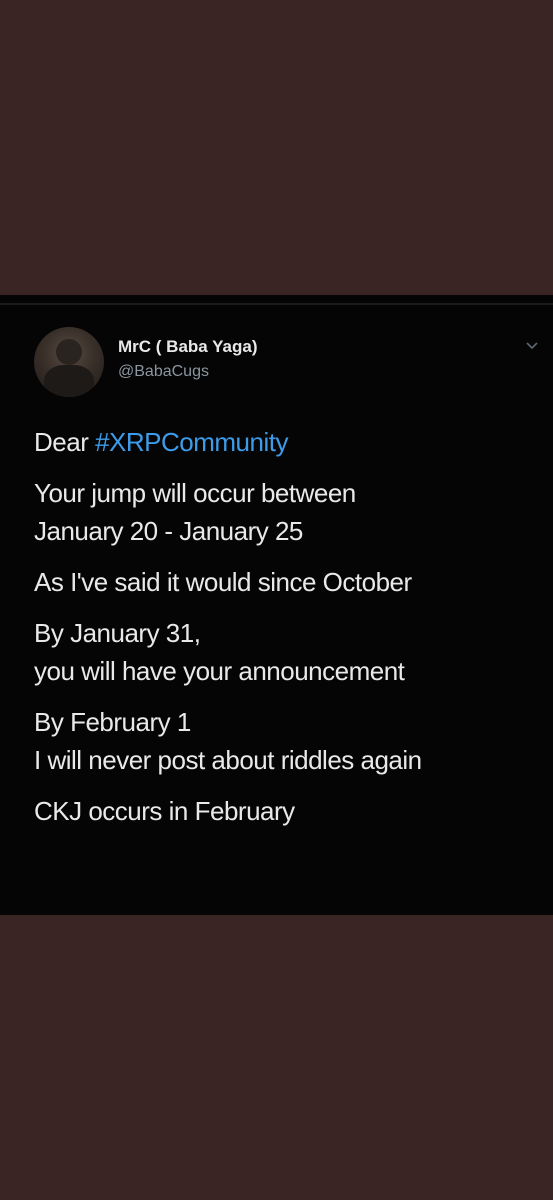  I want to click on text-line: you will have your announcement, so click(219, 671).